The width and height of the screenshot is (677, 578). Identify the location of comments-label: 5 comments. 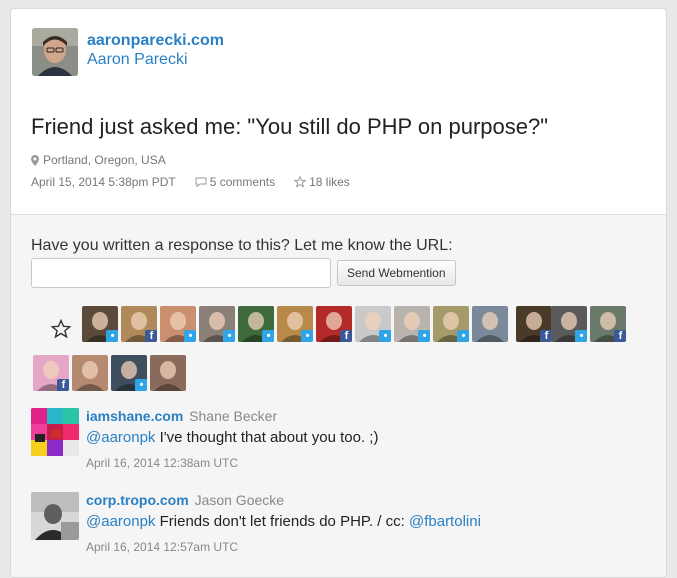
(242, 182).